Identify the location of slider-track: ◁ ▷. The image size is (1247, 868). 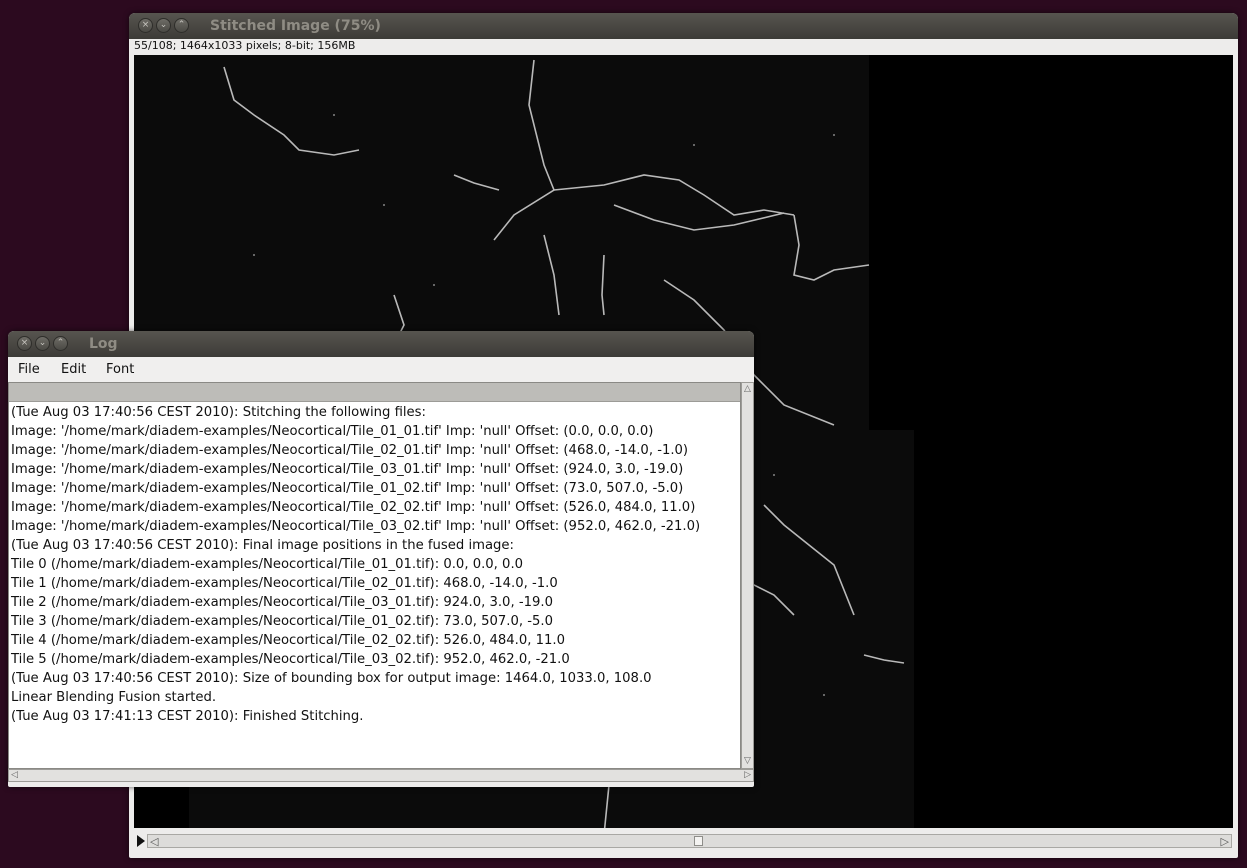
(689, 841).